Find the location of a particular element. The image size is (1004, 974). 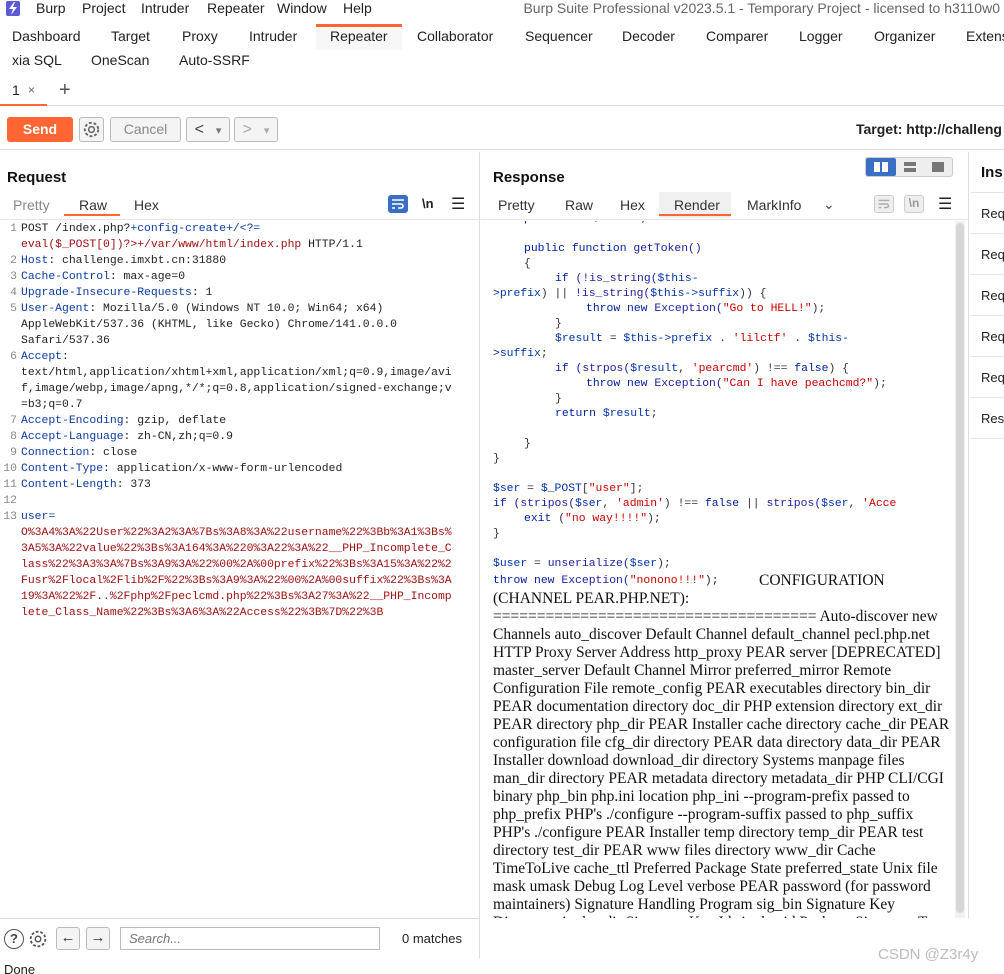

previous-match-icon: ← is located at coordinates (68, 938).